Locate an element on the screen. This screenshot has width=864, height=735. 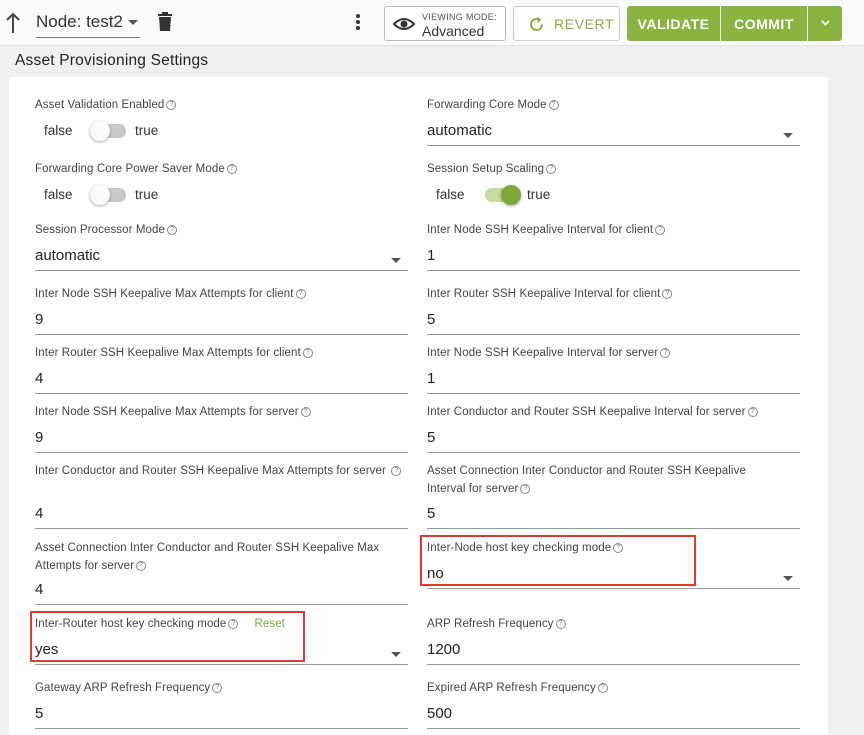
inter-node-ssh-keepalive-max-attempts-server-input: 9 is located at coordinates (221, 440).